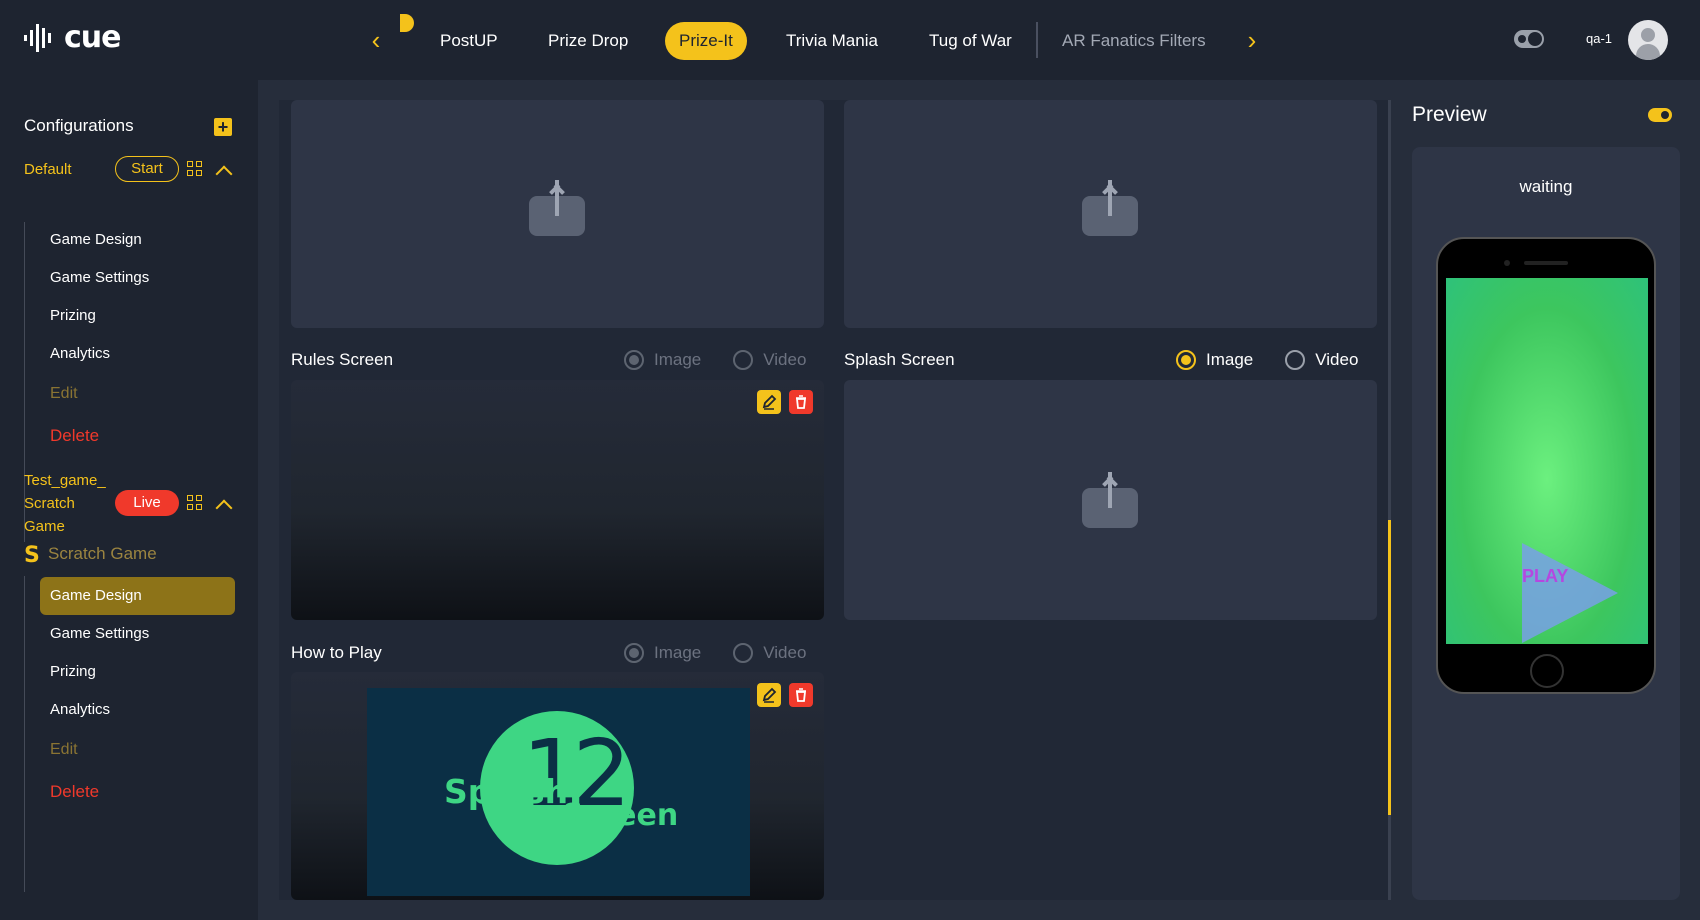  I want to click on scratch-game-icon: S, so click(32, 555).